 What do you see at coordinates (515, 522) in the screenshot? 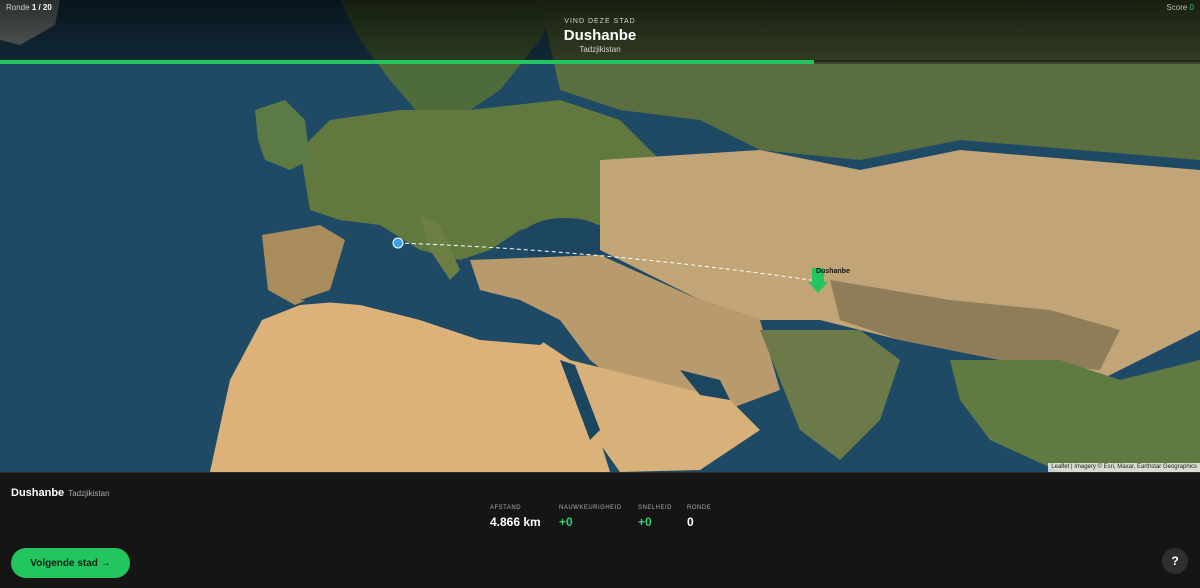
I see `stat-value: 4.866 km` at bounding box center [515, 522].